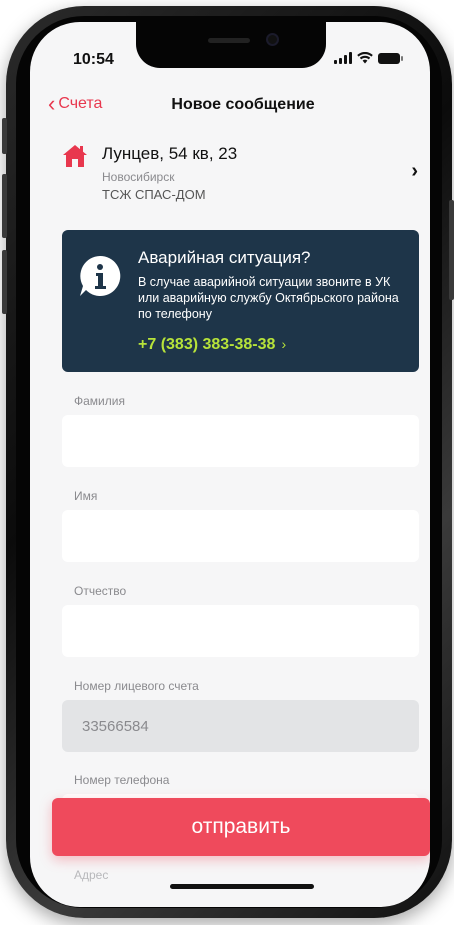 The image size is (454, 925). I want to click on phone-number-label: Номер телефона, so click(122, 780).